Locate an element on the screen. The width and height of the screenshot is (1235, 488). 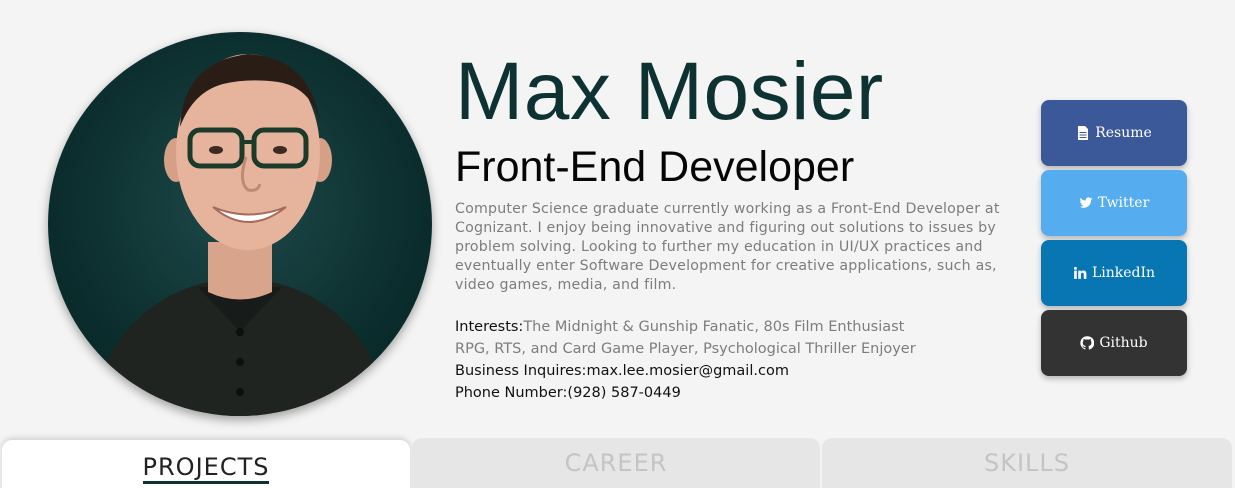
twitter-icon is located at coordinates (1086, 202).